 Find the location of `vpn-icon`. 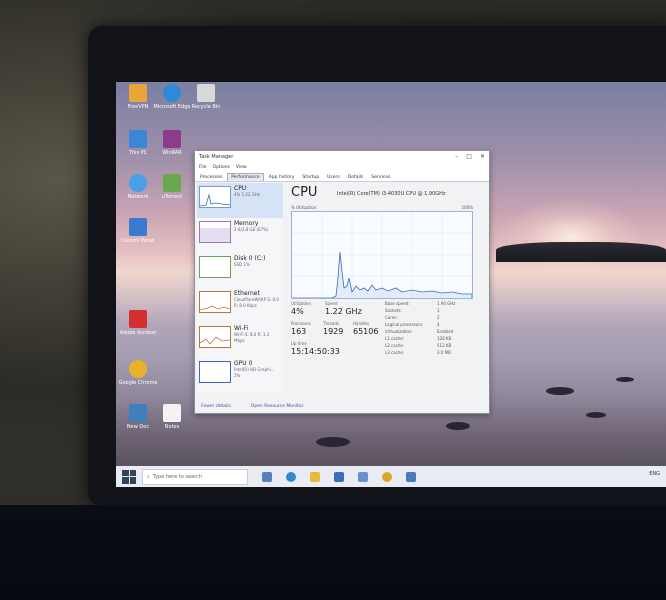

vpn-icon is located at coordinates (138, 93).